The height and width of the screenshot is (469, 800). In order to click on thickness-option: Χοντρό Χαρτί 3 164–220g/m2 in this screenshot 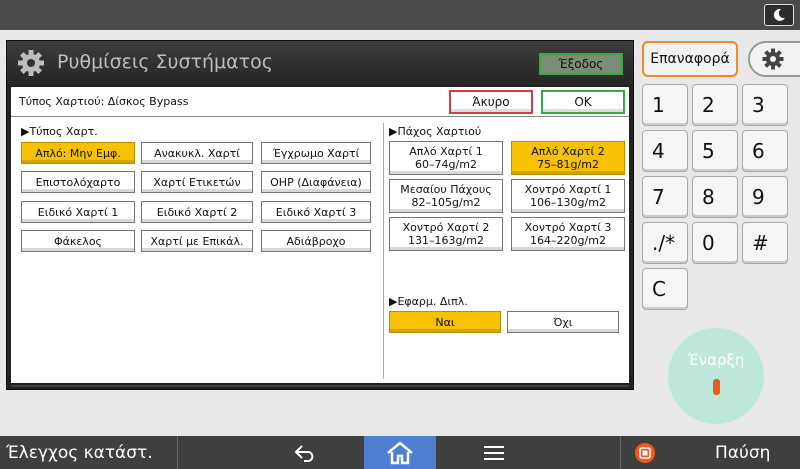, I will do `click(568, 234)`.